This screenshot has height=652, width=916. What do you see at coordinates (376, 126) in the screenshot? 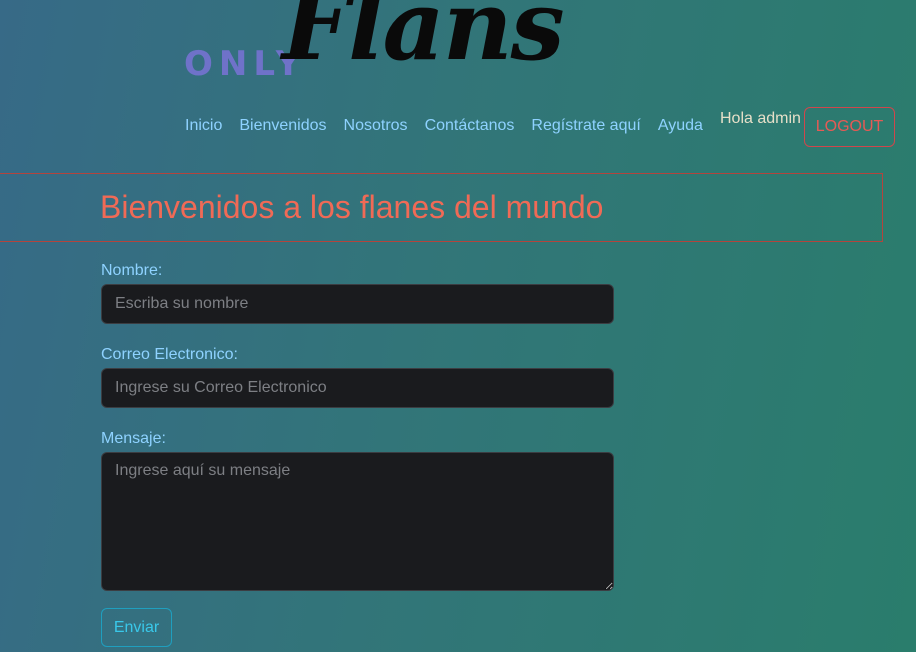
I see `nav-item-nosotros: Nosotros` at bounding box center [376, 126].